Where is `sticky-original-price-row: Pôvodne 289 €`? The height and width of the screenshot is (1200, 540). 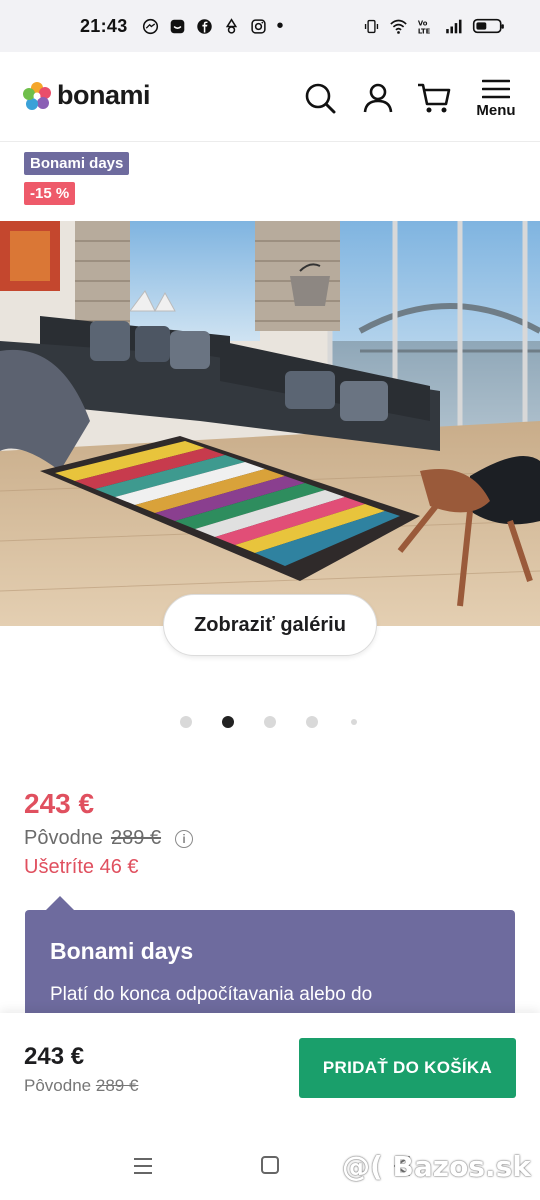 sticky-original-price-row: Pôvodne 289 € is located at coordinates (81, 1086).